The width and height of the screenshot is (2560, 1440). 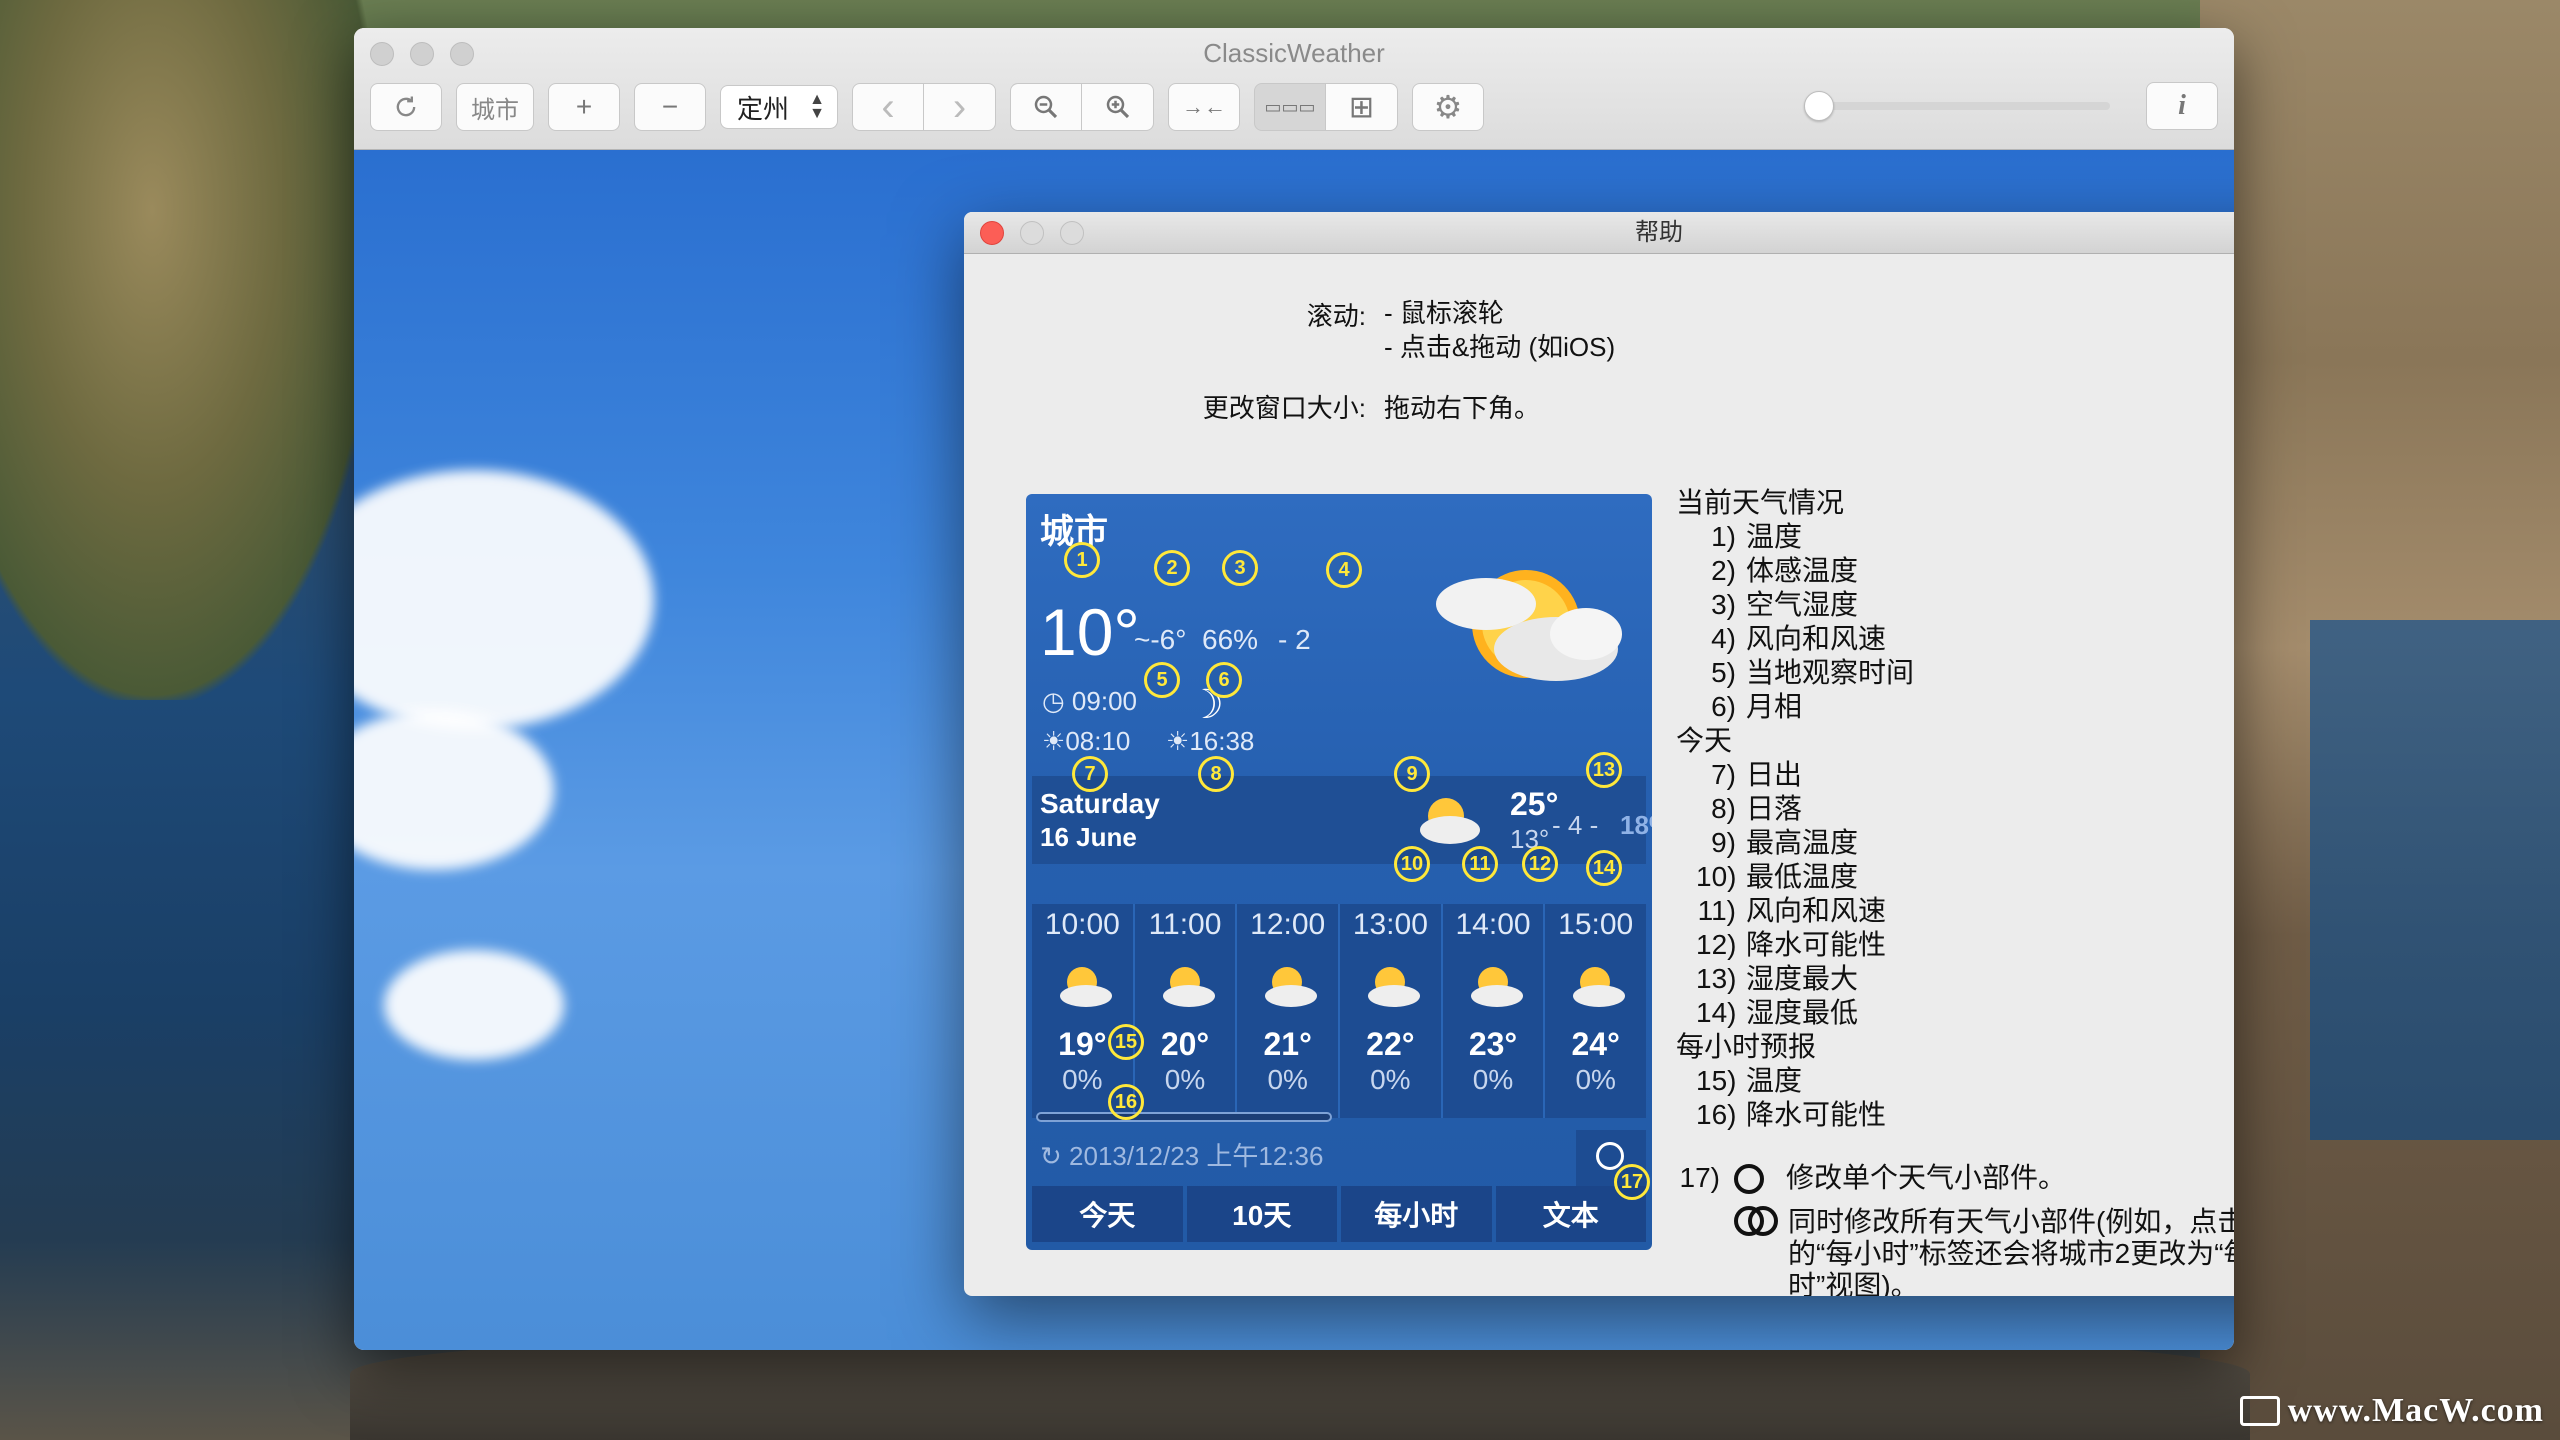 I want to click on legend-text: 日落, so click(x=1774, y=808).